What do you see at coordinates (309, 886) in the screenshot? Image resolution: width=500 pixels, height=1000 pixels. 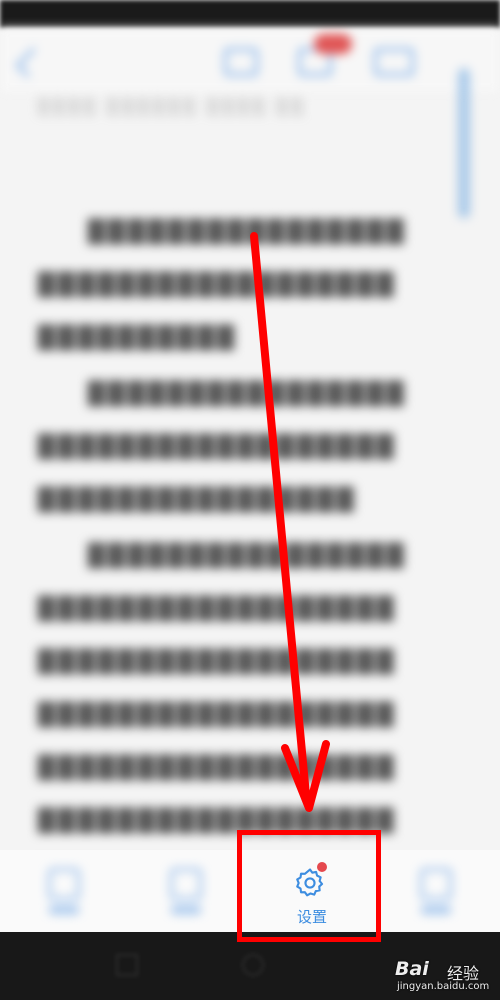 I see `highlight-box` at bounding box center [309, 886].